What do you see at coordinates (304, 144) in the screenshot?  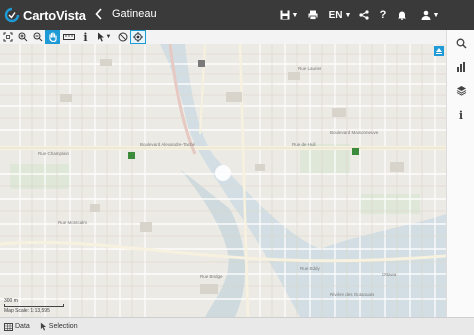 I see `map-label-street: Rue de Hull` at bounding box center [304, 144].